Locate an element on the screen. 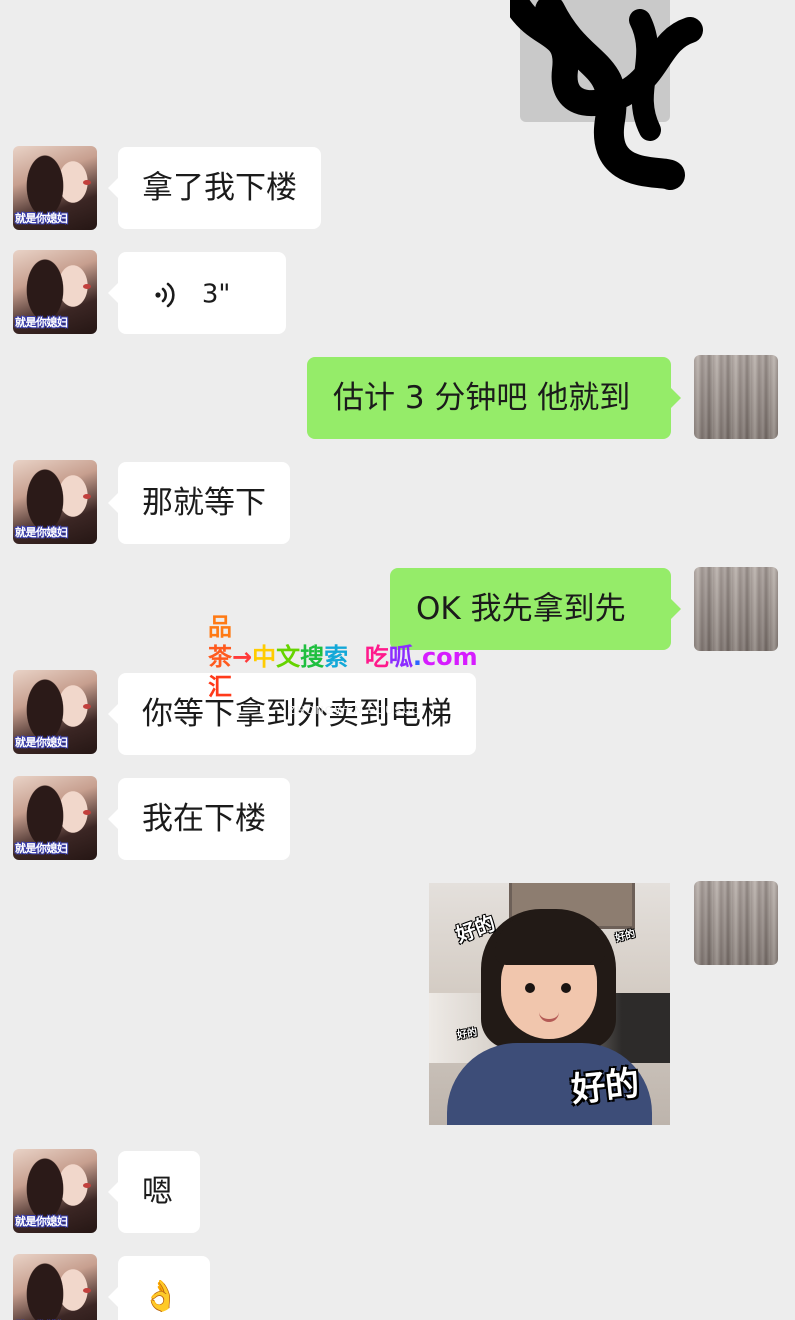 This screenshot has width=795, height=1320. message-text: 你等下拿到外卖到电梯 is located at coordinates (297, 714).